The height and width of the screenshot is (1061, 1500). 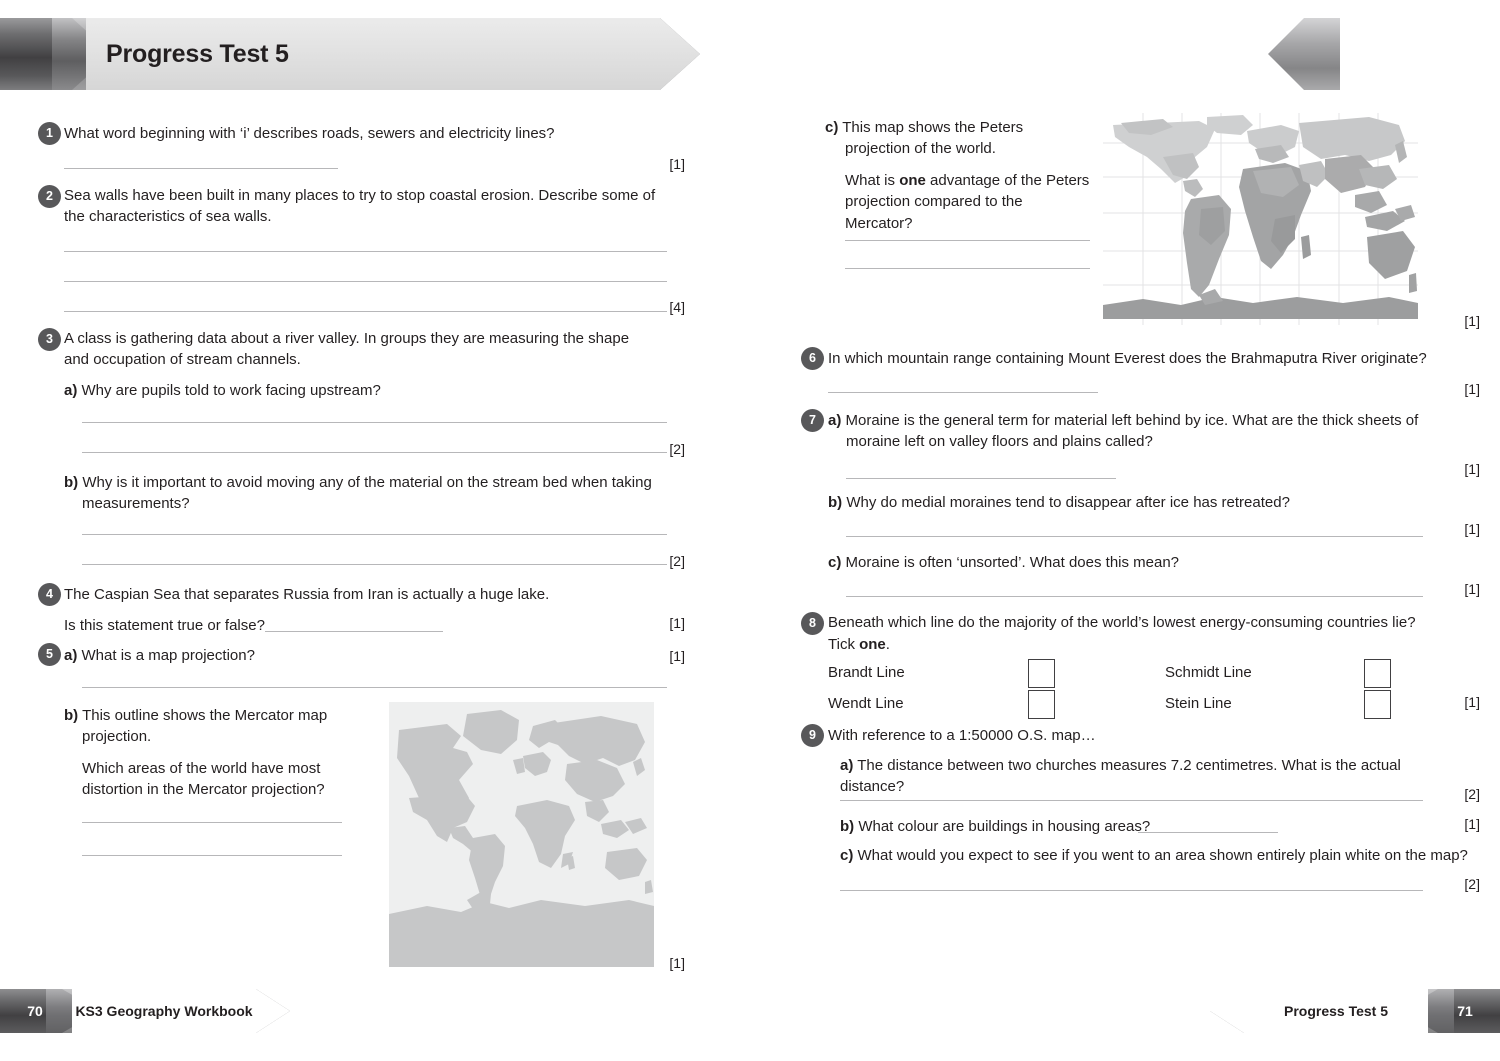 What do you see at coordinates (872, 180) in the screenshot?
I see `question-5c-text-before: What is` at bounding box center [872, 180].